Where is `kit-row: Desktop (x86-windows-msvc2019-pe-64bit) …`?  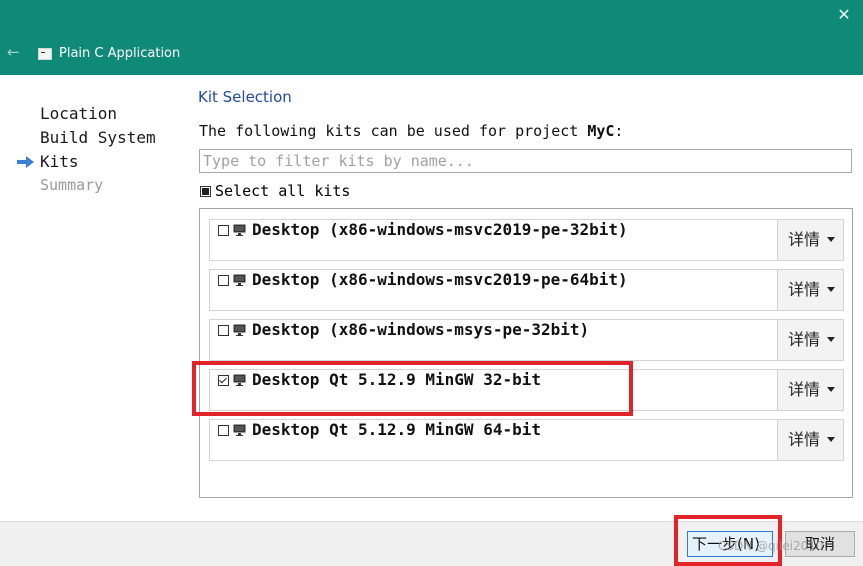 kit-row: Desktop (x86-windows-msvc2019-pe-64bit) … is located at coordinates (526, 290).